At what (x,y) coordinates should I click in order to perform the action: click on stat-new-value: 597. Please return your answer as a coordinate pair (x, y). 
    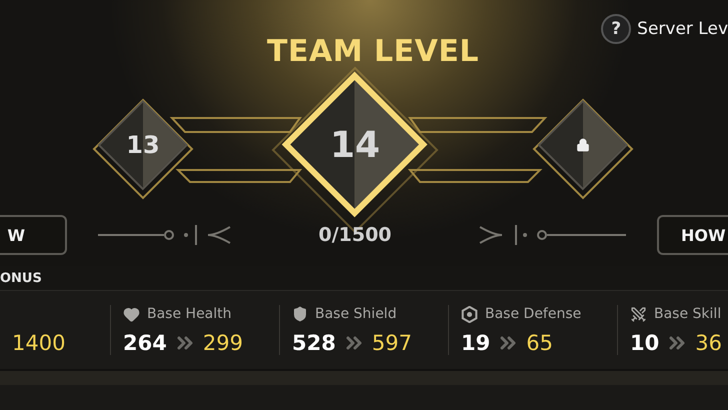
    Looking at the image, I should click on (392, 343).